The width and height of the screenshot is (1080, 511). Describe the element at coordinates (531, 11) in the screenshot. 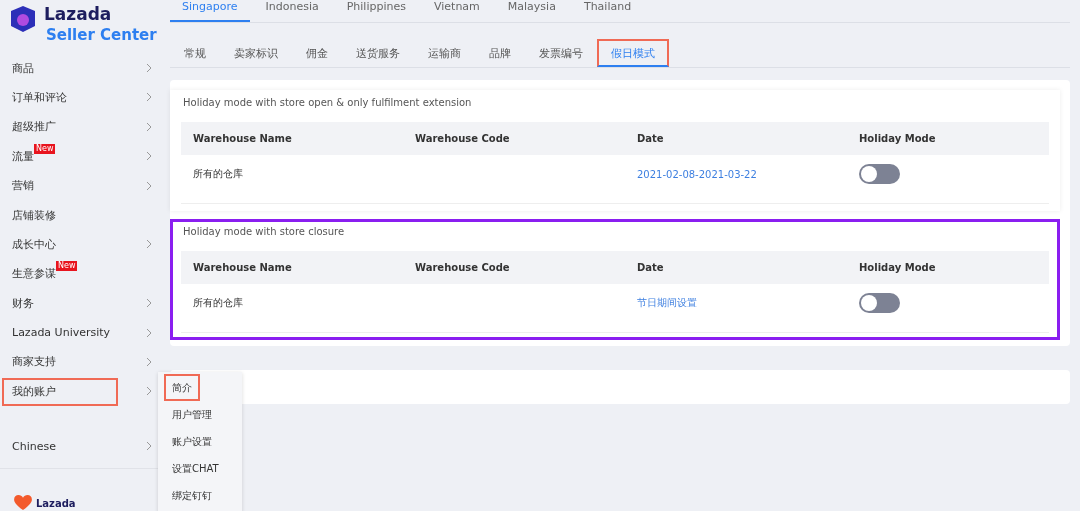

I see `country-tab: Malaysia` at that location.